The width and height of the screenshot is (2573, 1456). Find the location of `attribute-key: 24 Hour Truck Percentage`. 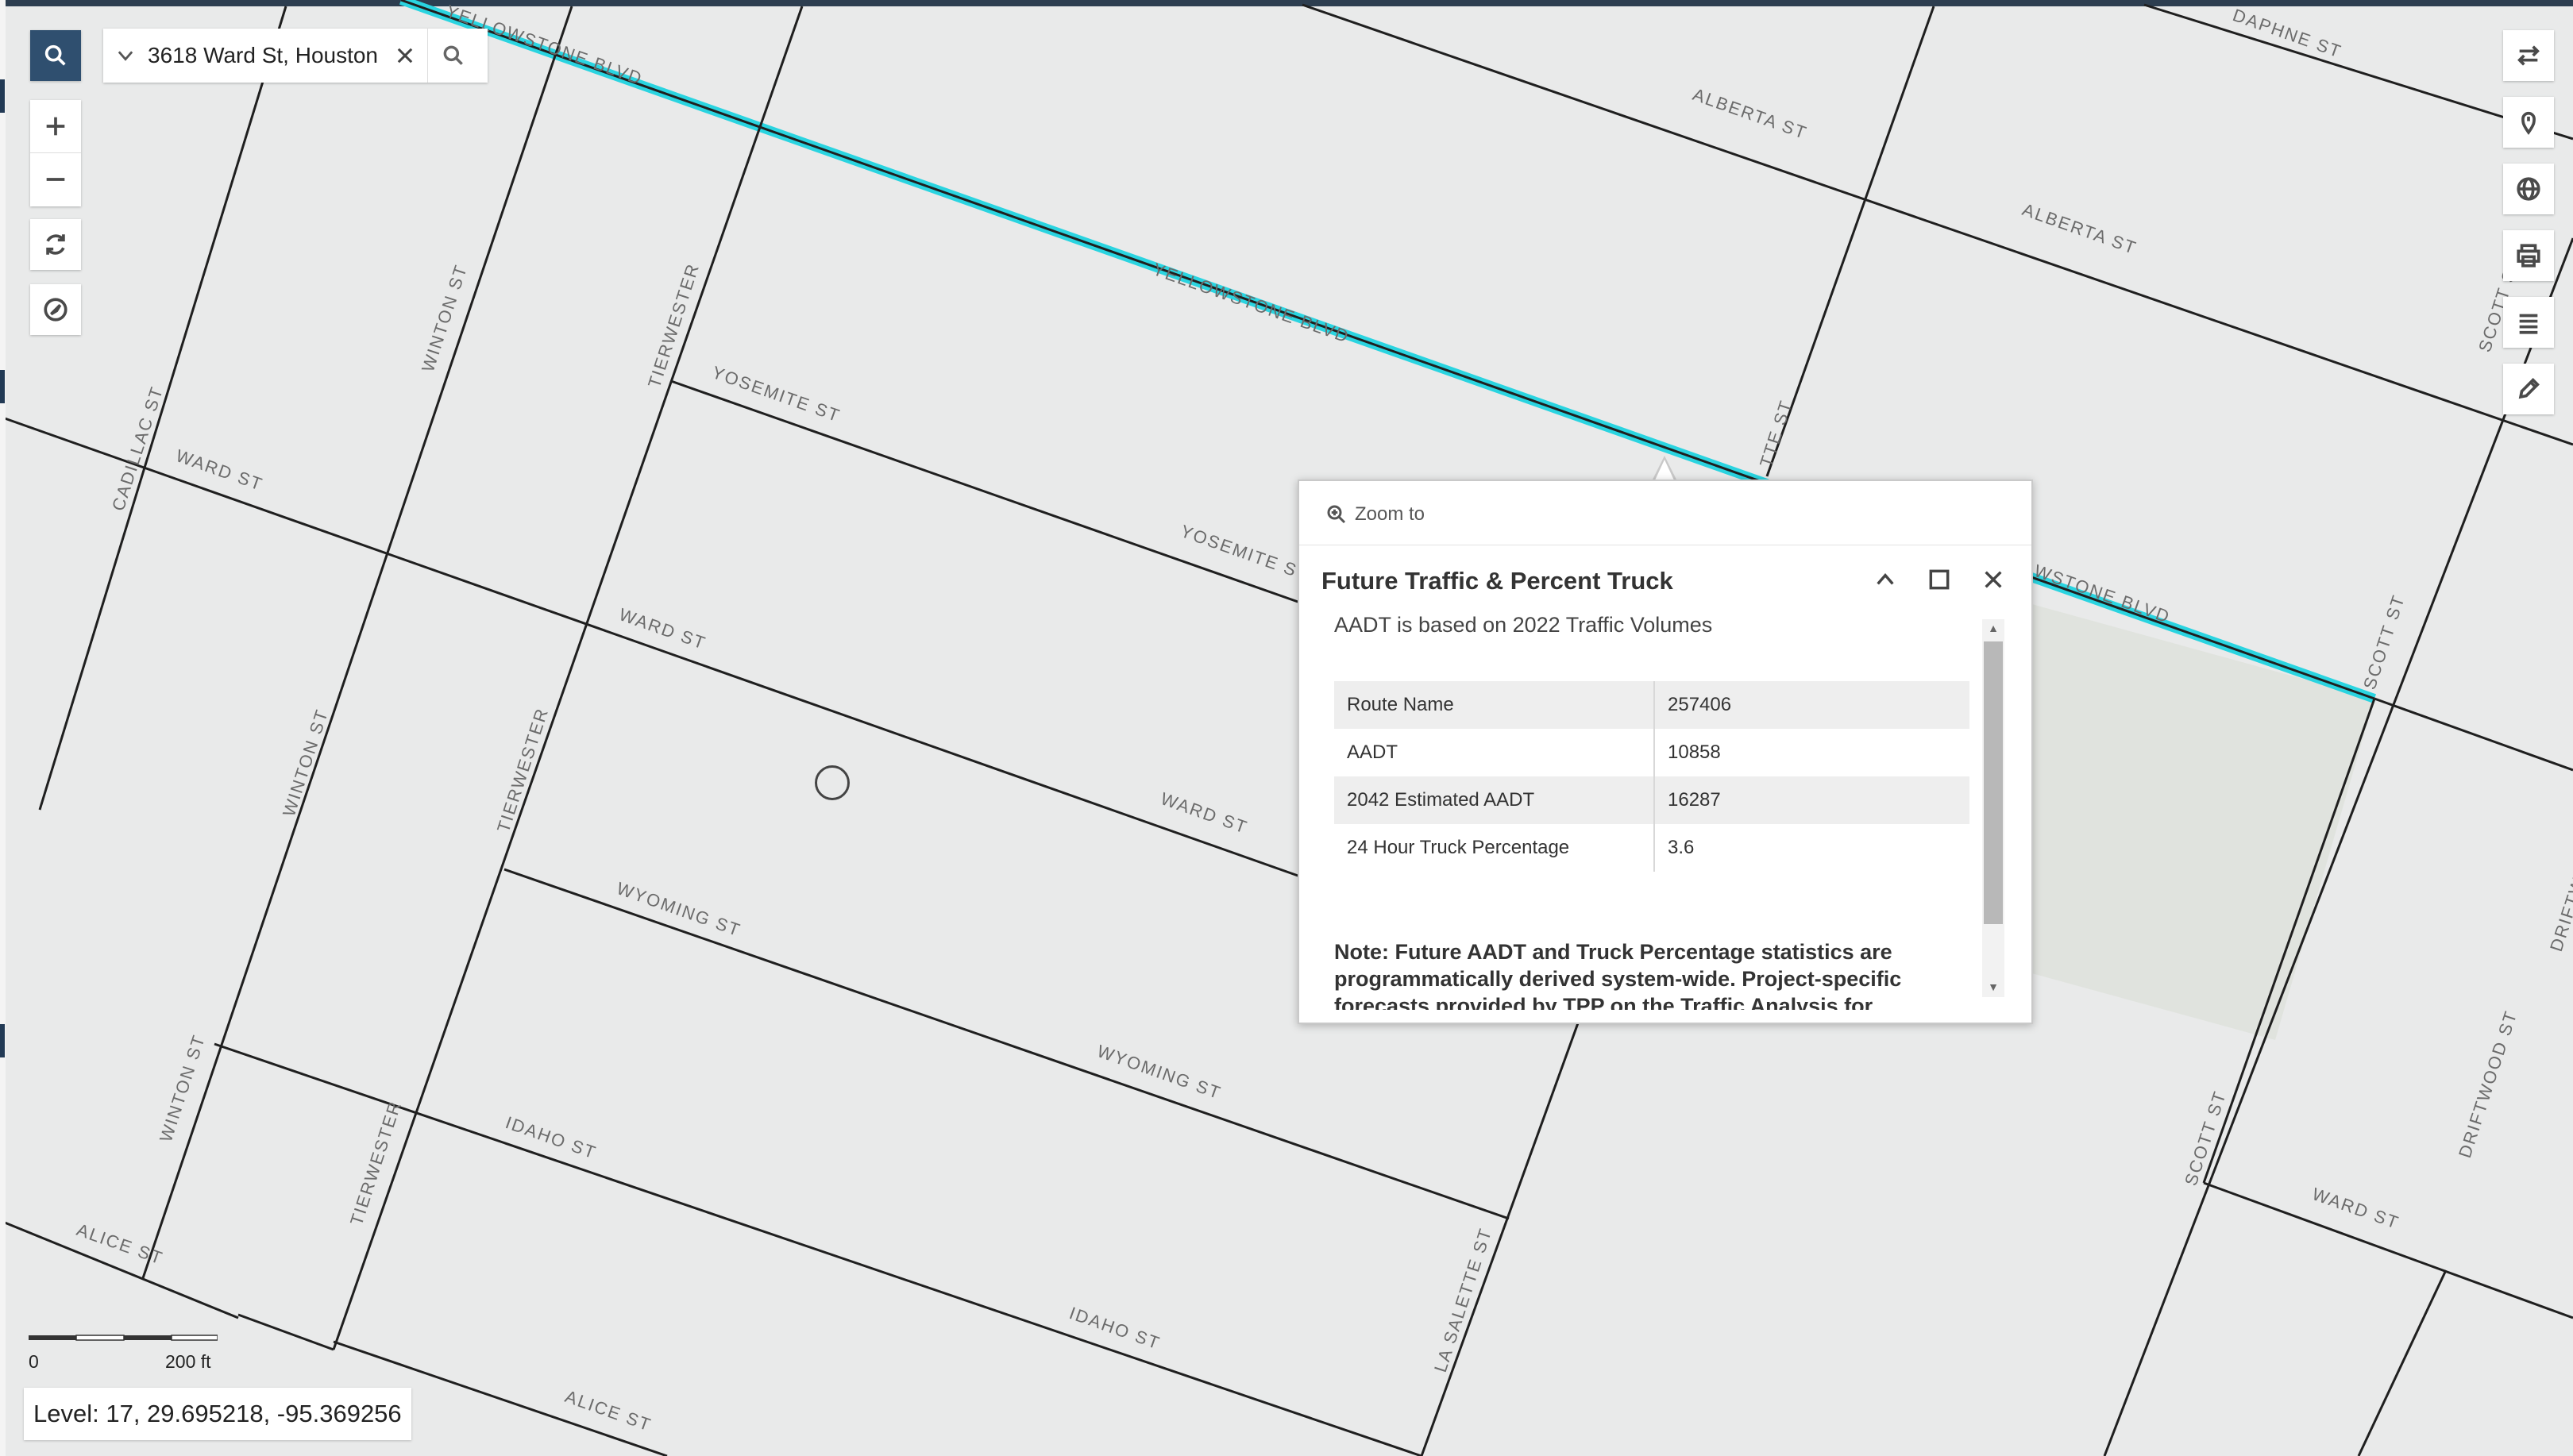

attribute-key: 24 Hour Truck Percentage is located at coordinates (1494, 848).